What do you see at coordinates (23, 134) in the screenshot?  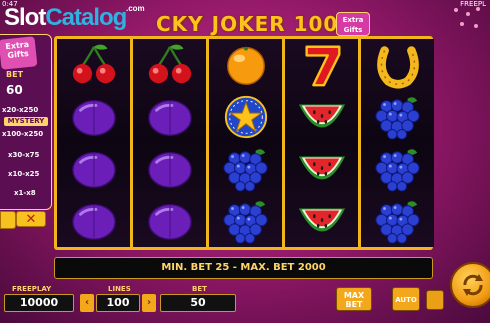 I see `multiplier-row-2: x100-x250` at bounding box center [23, 134].